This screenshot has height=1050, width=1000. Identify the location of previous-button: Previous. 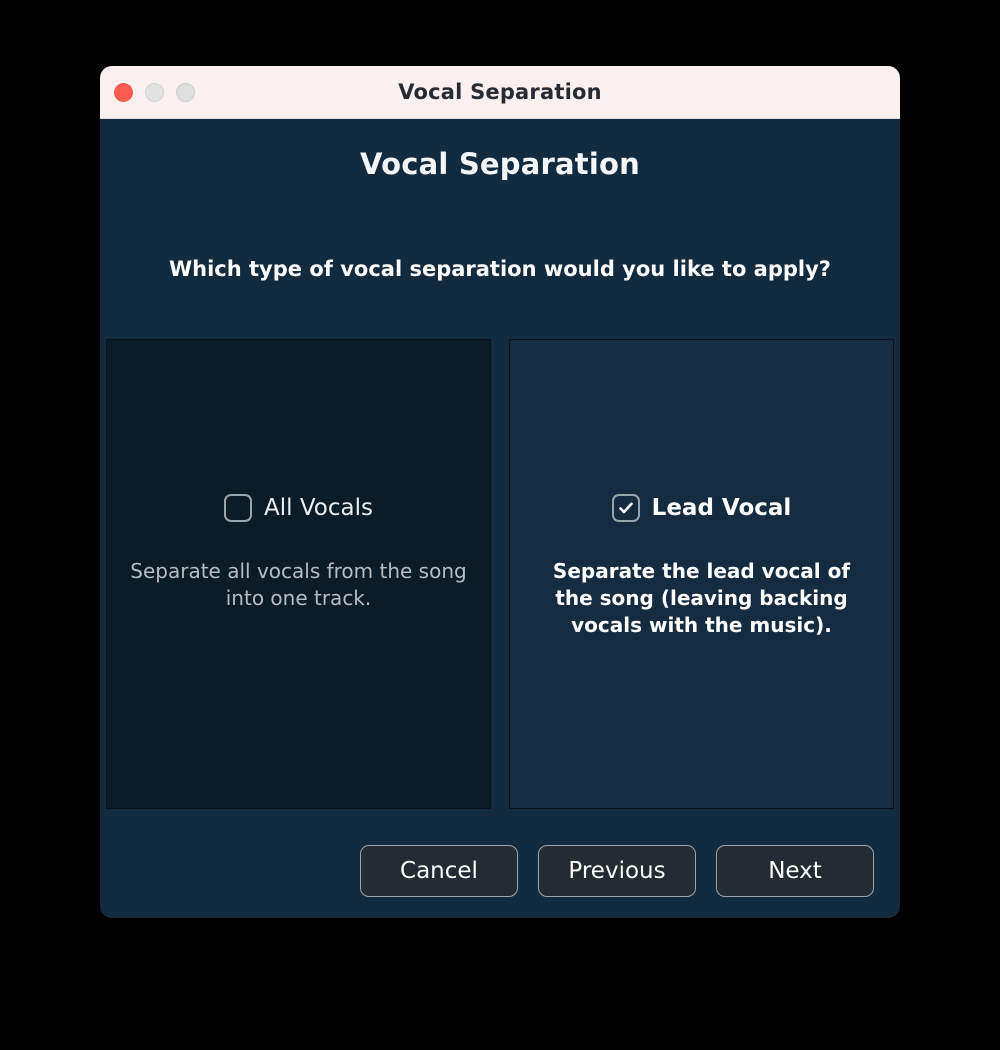
(617, 871).